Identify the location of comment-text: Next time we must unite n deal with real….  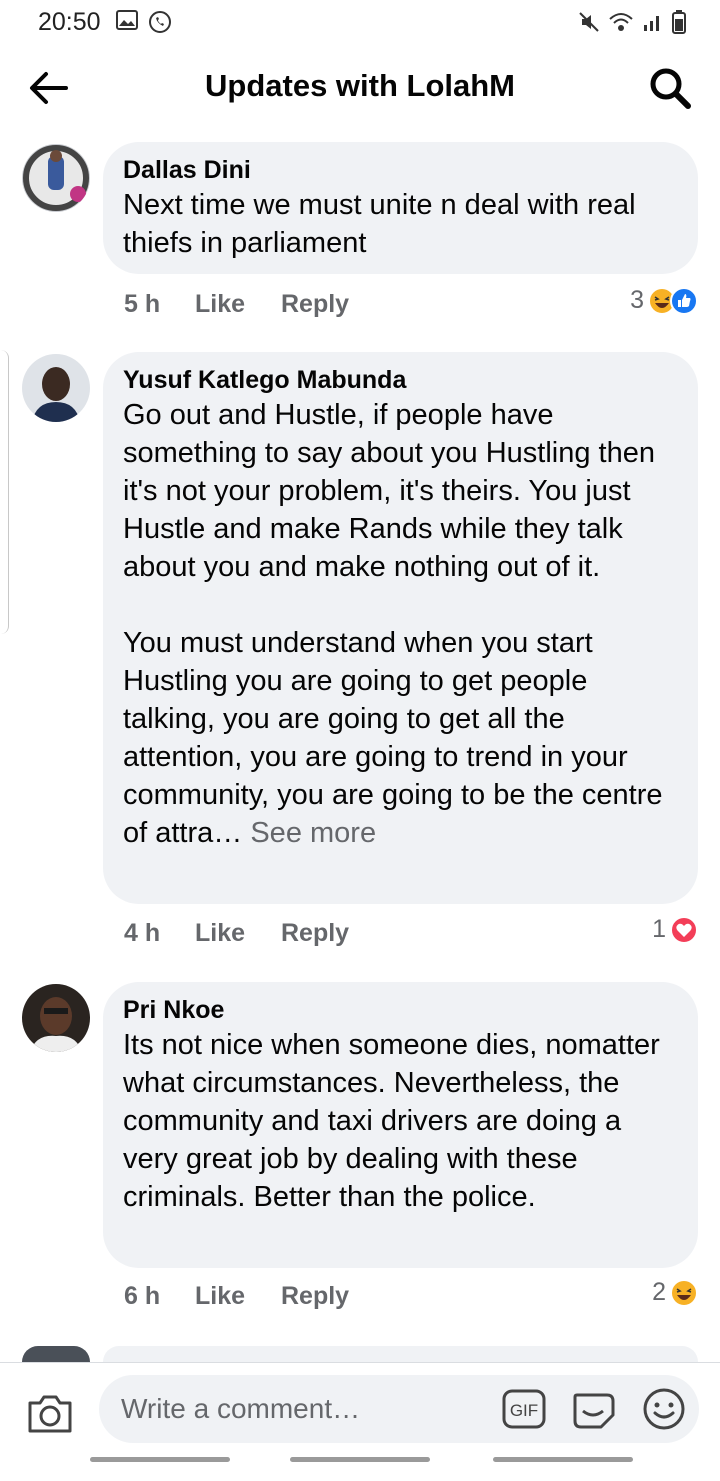
(379, 224).